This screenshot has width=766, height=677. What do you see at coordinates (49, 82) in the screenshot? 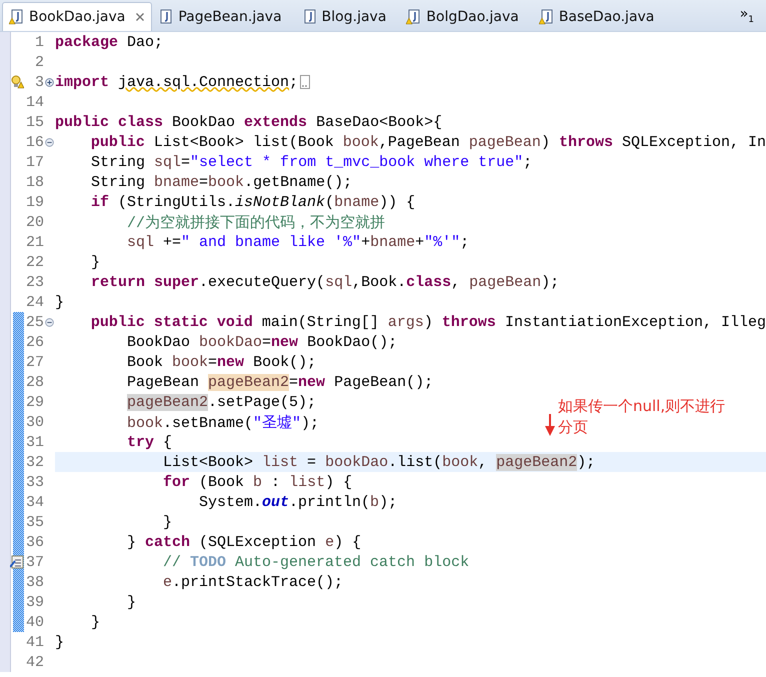
I see `expand-icon` at bounding box center [49, 82].